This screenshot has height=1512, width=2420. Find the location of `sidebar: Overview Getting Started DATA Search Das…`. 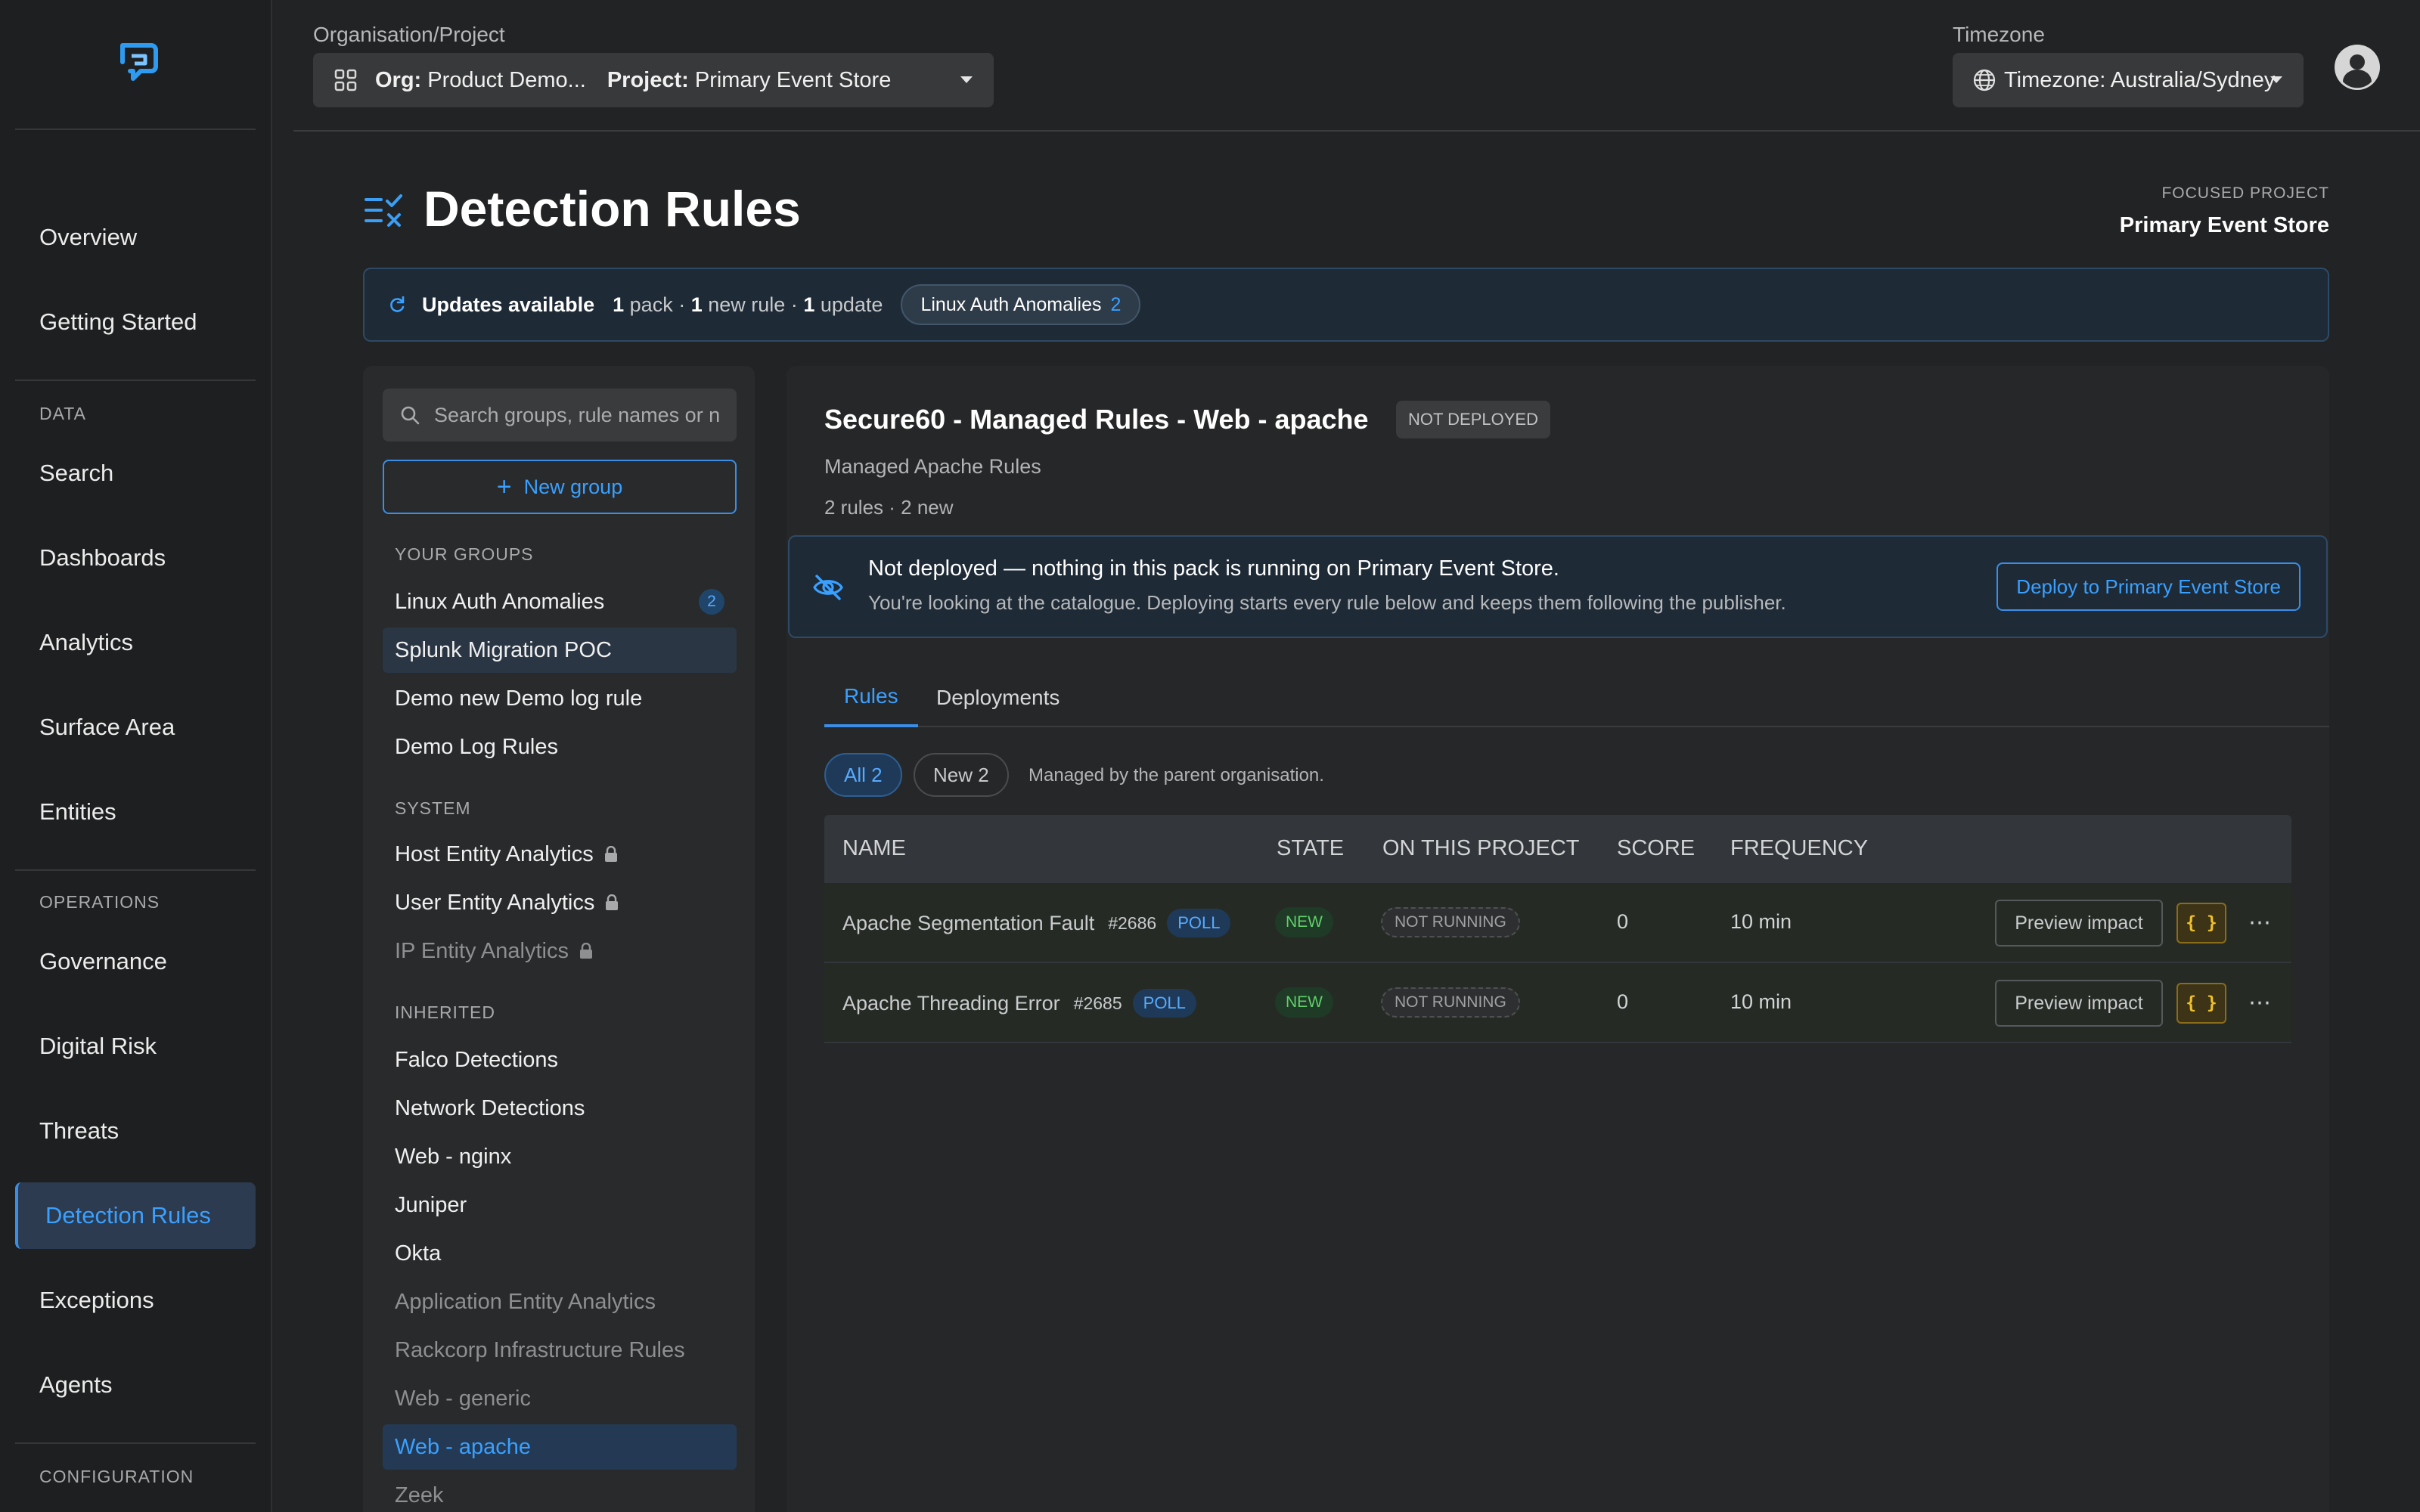

sidebar: Overview Getting Started DATA Search Das… is located at coordinates (136, 756).